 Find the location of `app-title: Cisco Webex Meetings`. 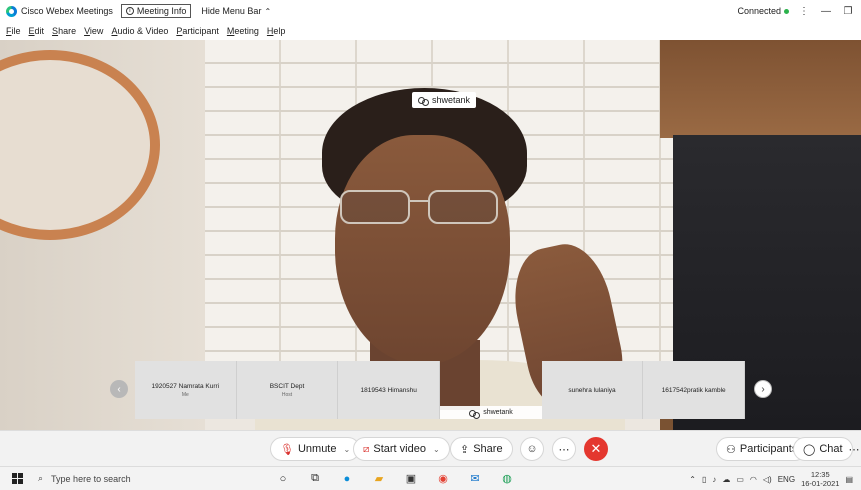

app-title: Cisco Webex Meetings is located at coordinates (67, 11).